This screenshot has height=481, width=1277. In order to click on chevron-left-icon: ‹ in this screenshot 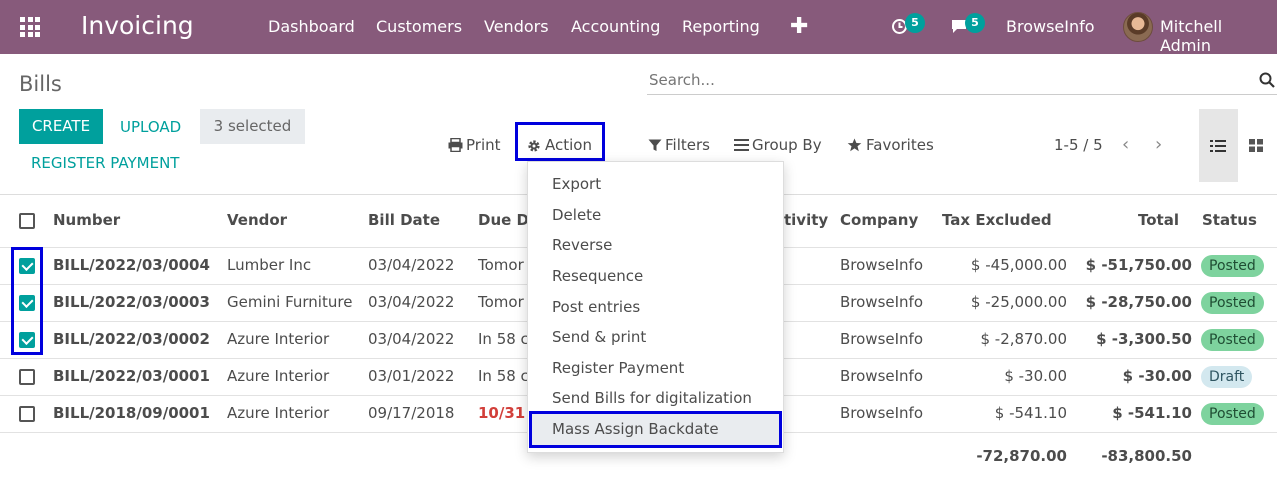, I will do `click(1125, 144)`.